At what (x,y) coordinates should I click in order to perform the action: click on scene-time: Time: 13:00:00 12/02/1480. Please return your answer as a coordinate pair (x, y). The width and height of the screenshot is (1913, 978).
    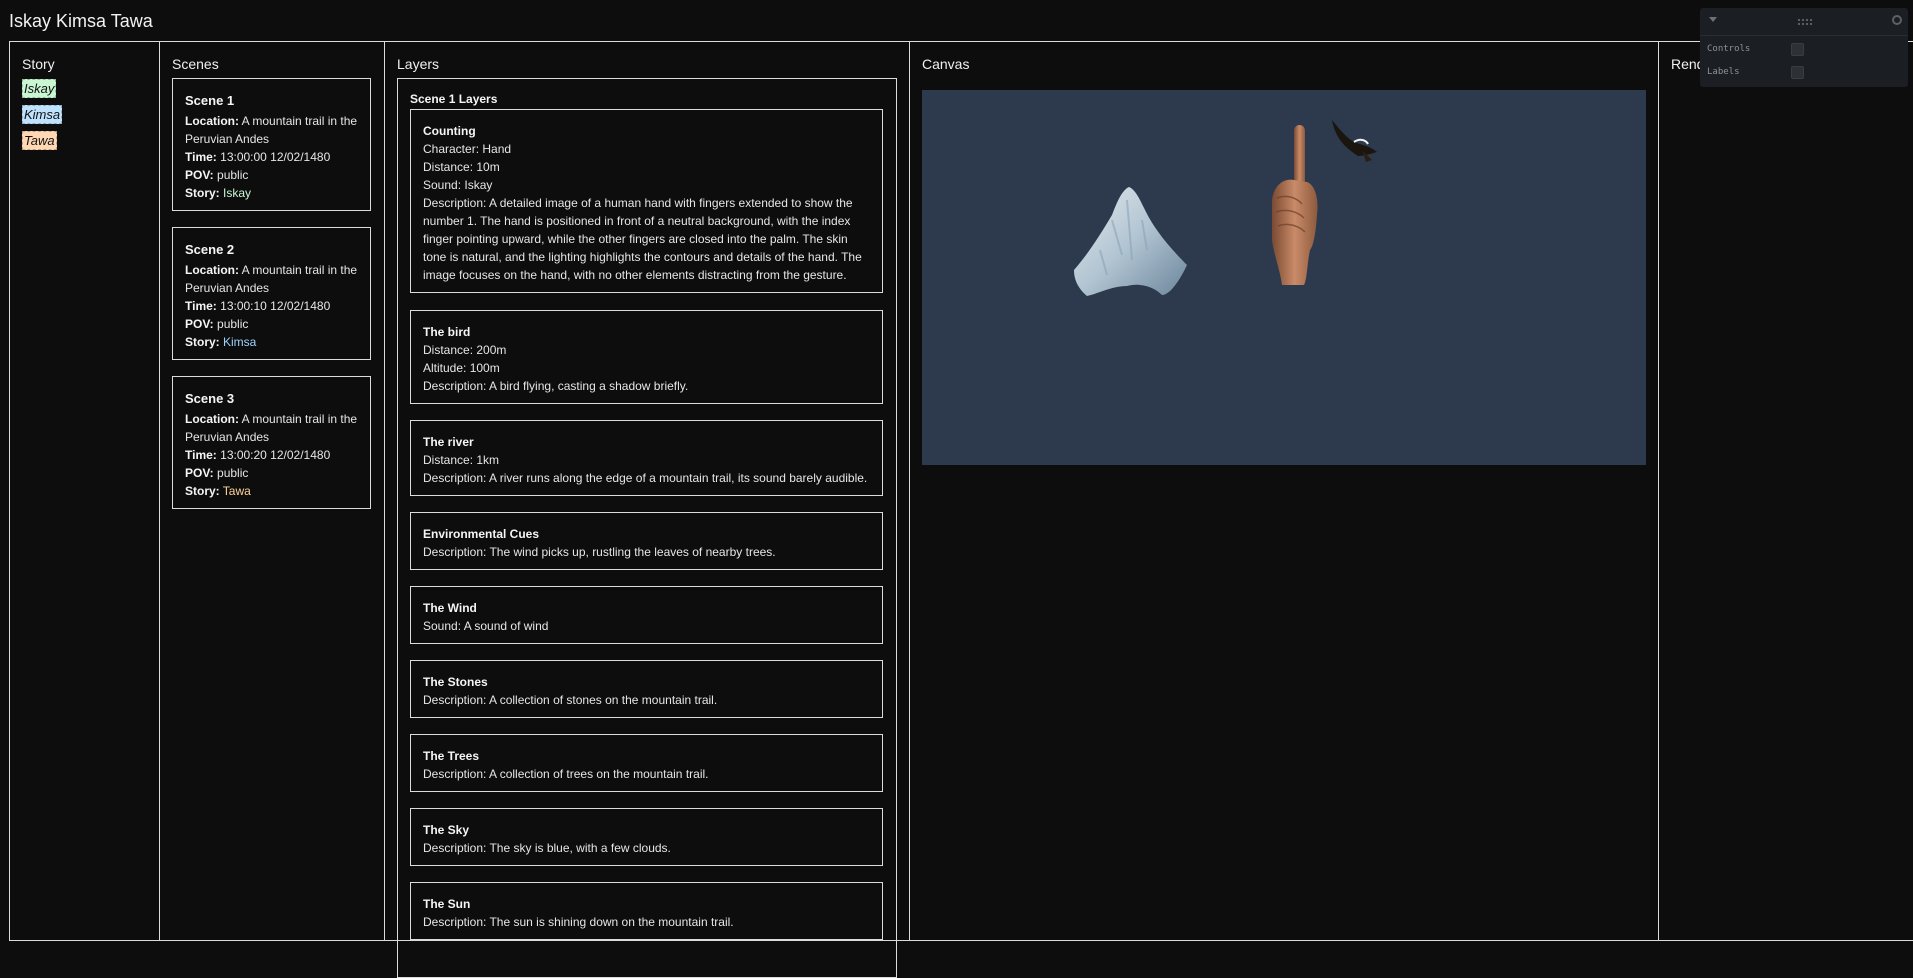
    Looking at the image, I should click on (271, 157).